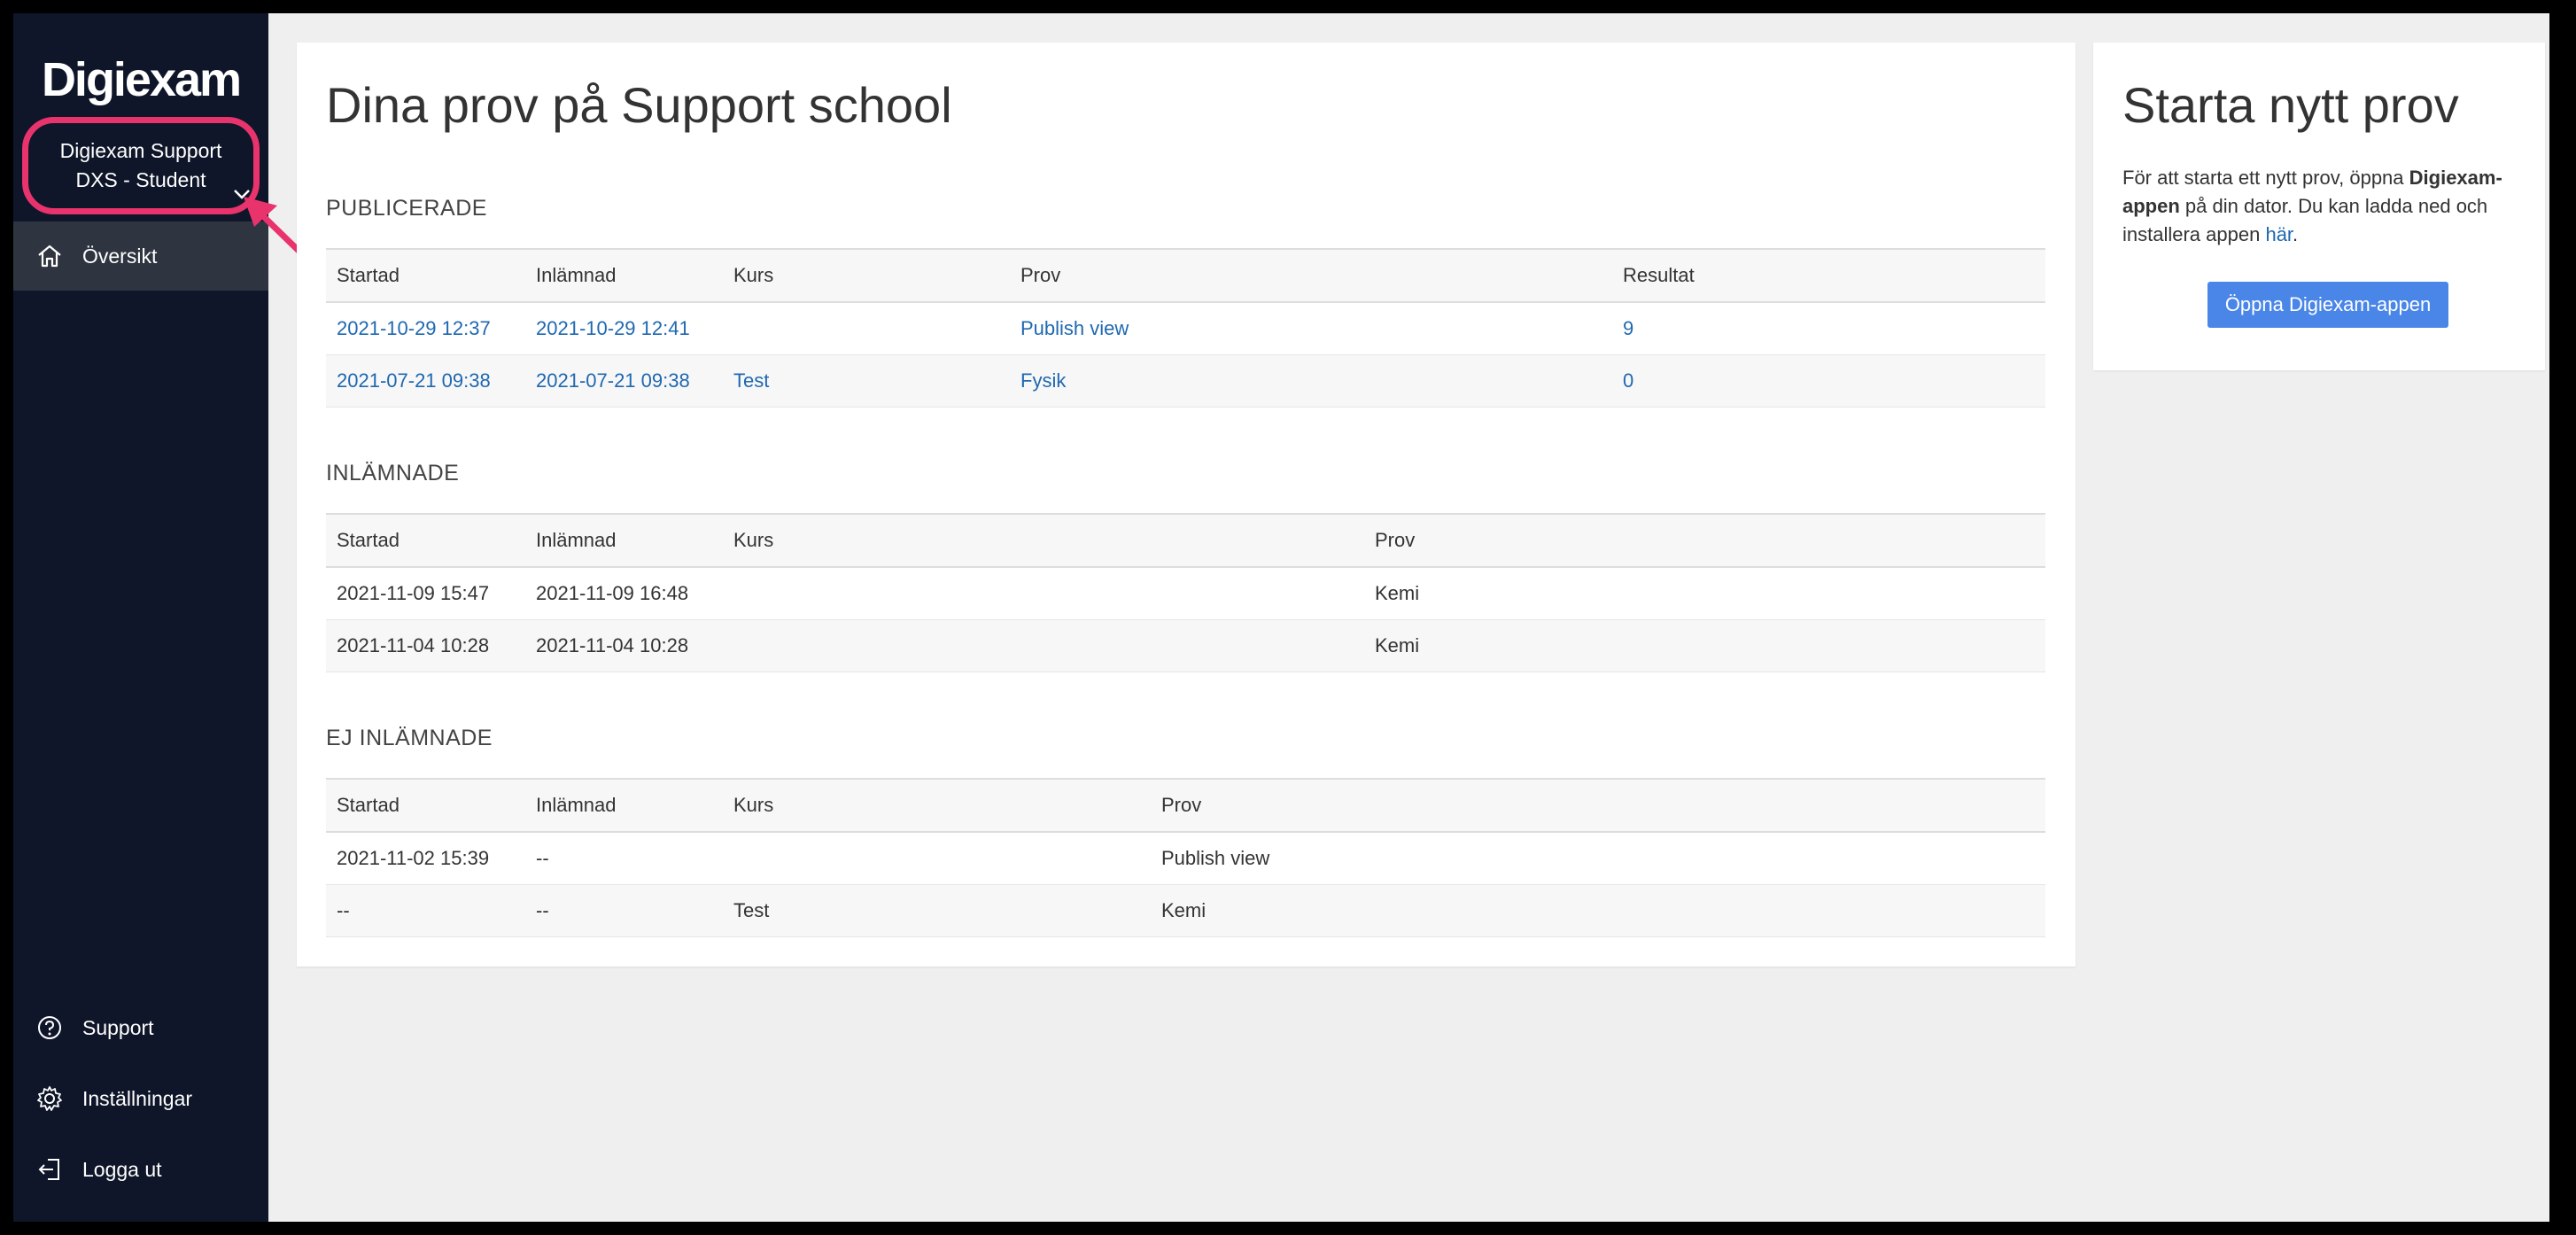  What do you see at coordinates (2290, 105) in the screenshot?
I see `start-exam-title: Starta nytt prov` at bounding box center [2290, 105].